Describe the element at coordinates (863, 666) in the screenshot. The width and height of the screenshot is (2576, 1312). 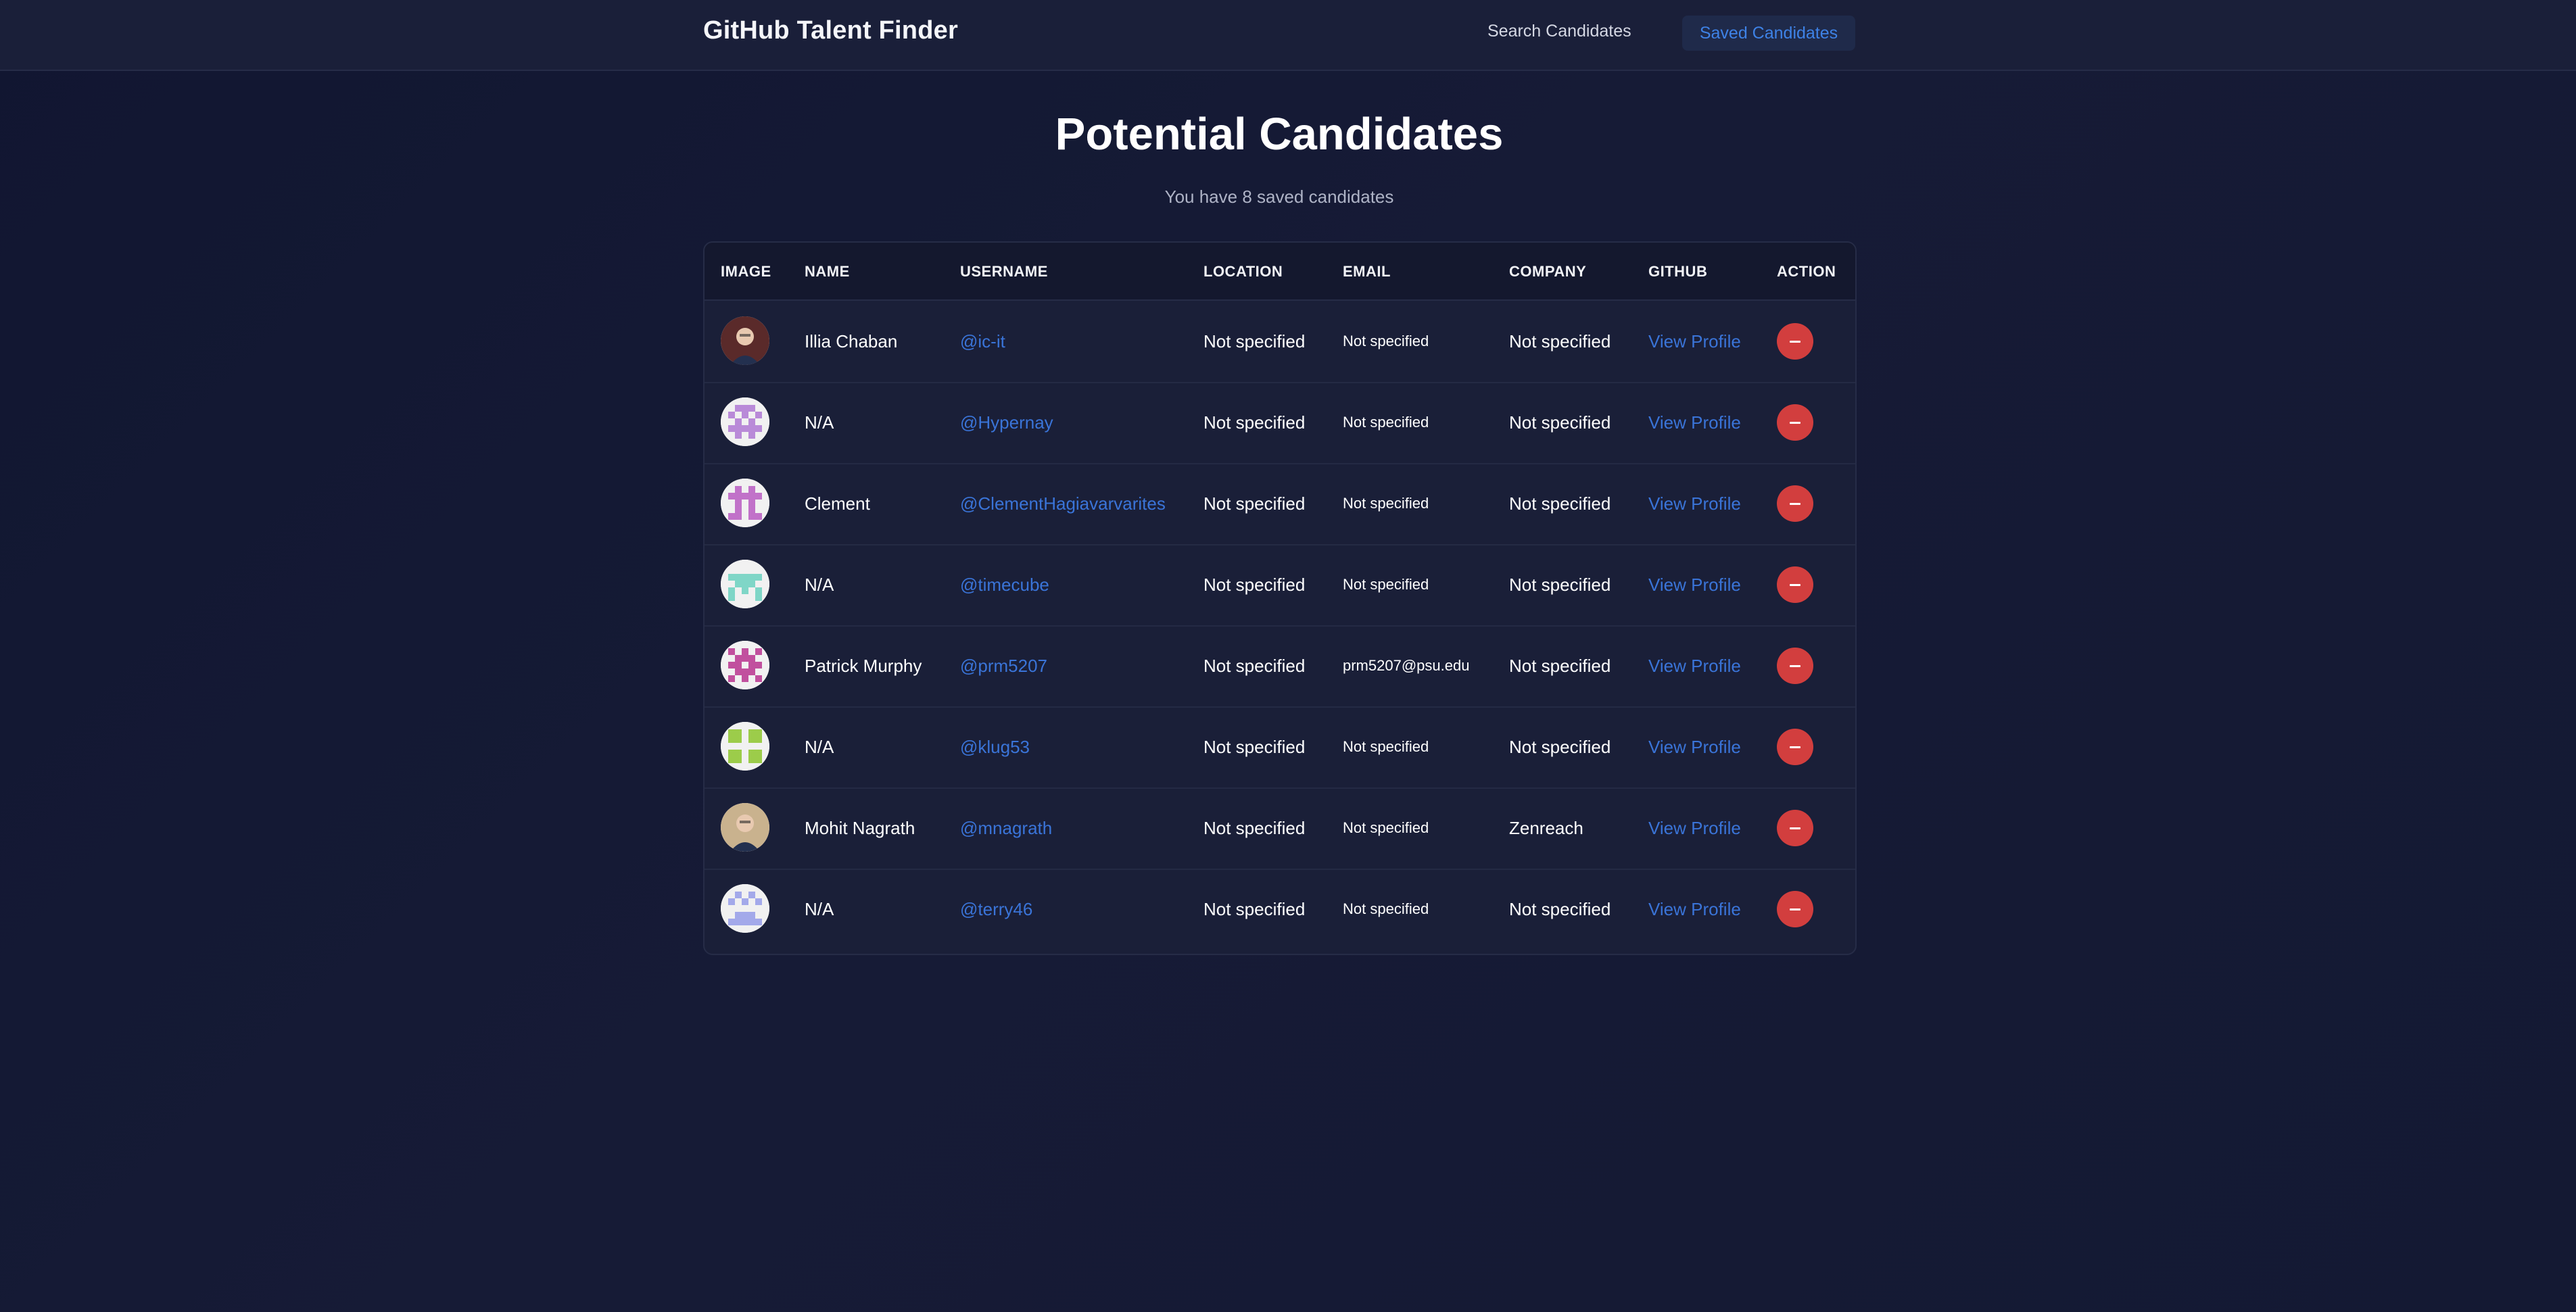
I see `candidate-name: Patrick Murphy` at that location.